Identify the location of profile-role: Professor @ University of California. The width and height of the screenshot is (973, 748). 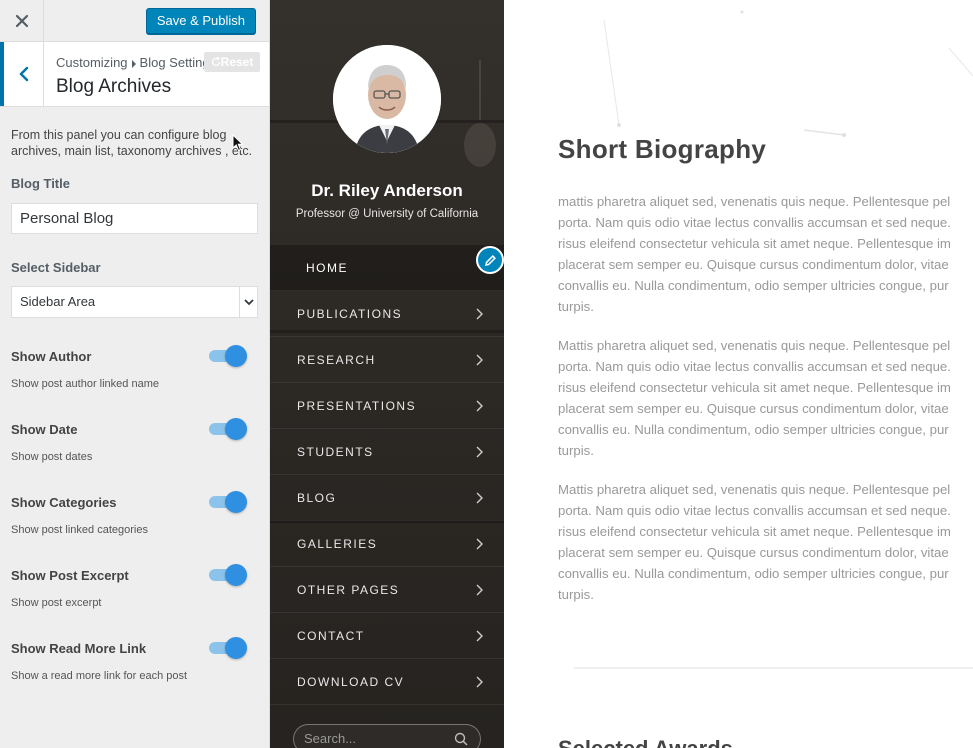
(387, 214).